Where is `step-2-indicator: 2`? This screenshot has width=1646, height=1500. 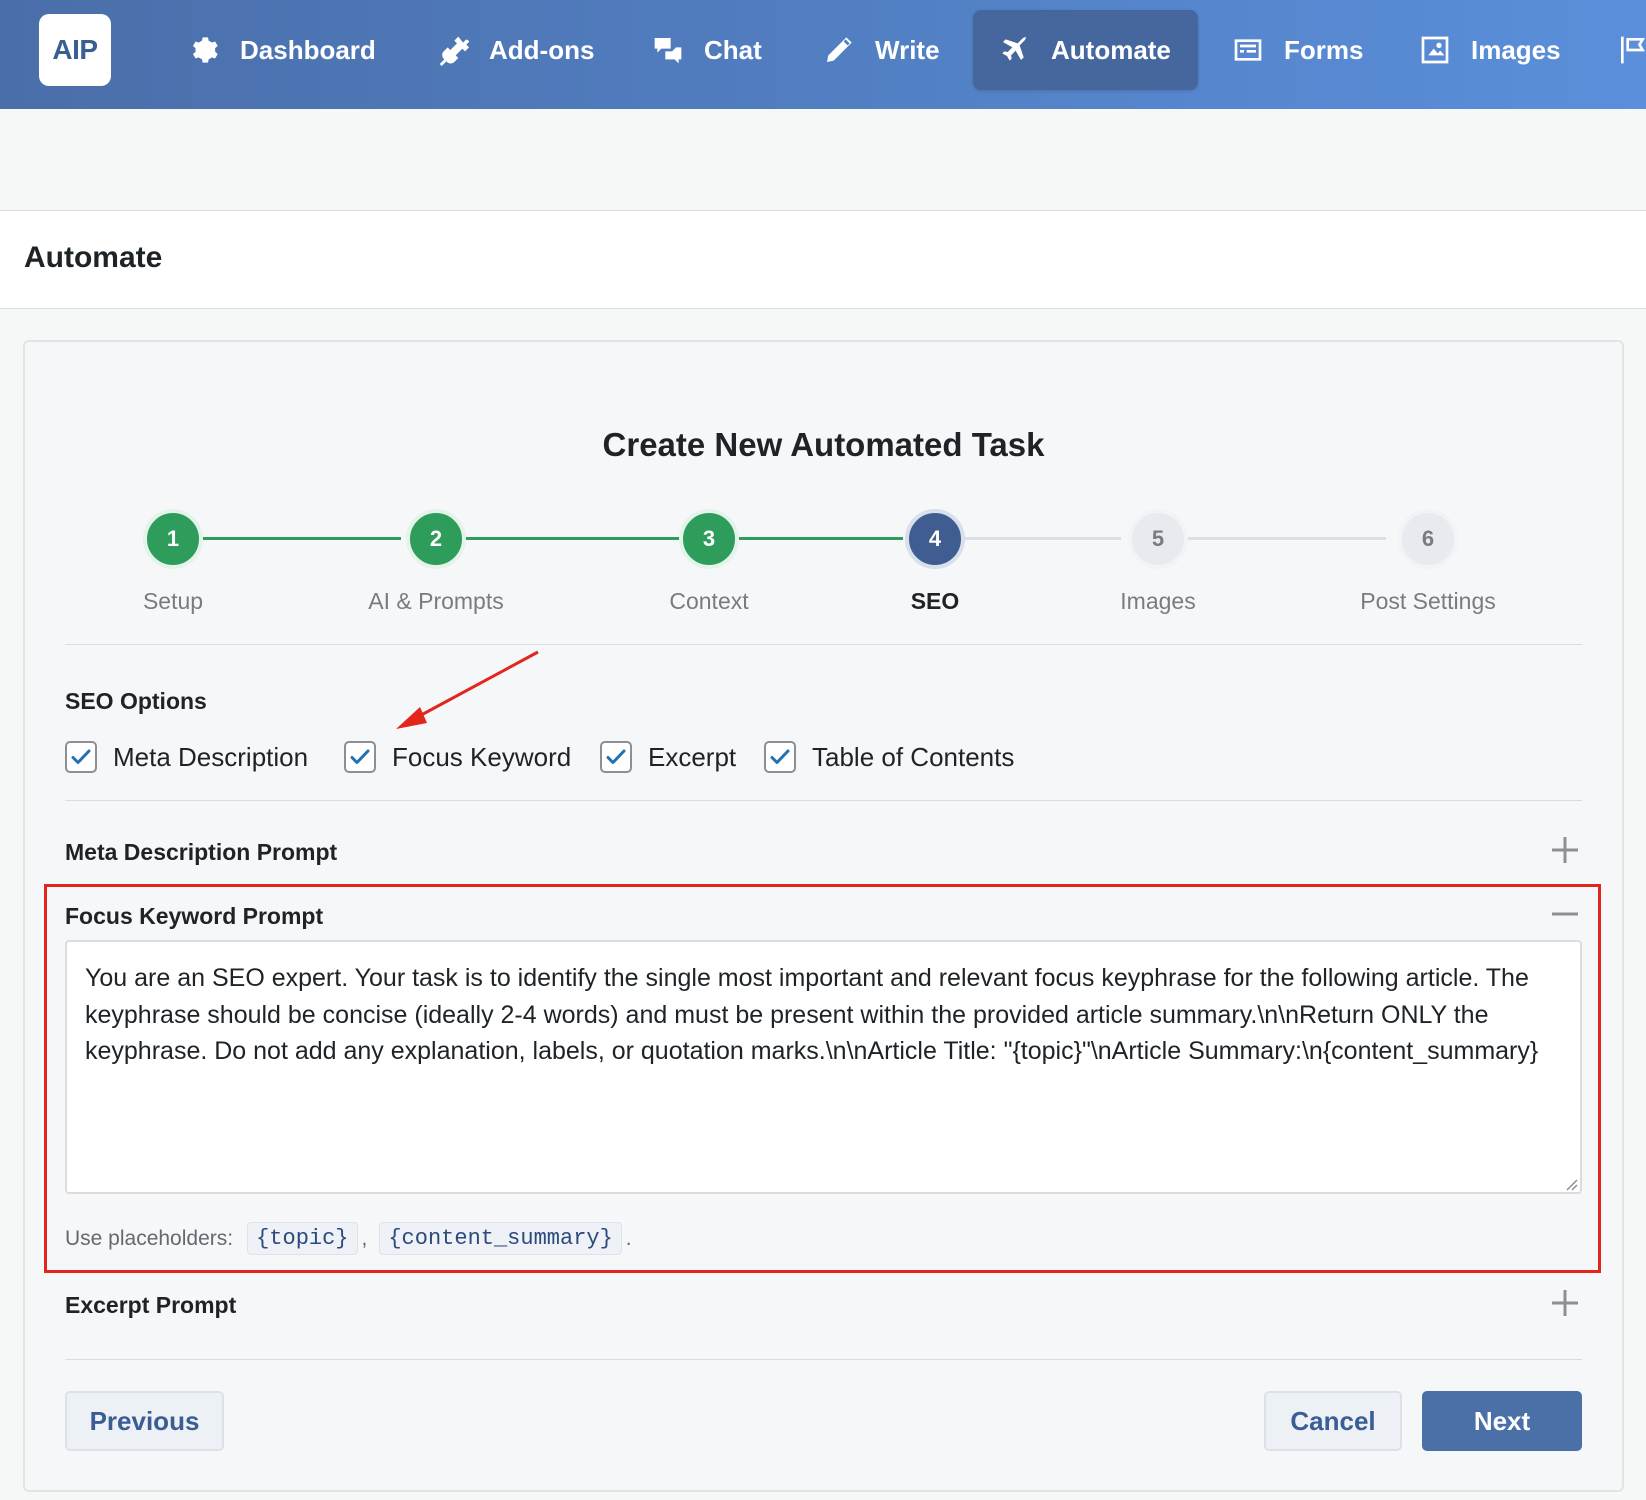 step-2-indicator: 2 is located at coordinates (436, 539).